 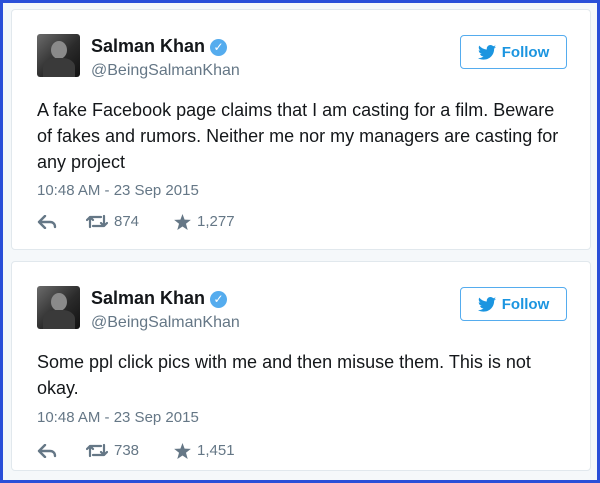 I want to click on like-count: 1,277, so click(x=216, y=221).